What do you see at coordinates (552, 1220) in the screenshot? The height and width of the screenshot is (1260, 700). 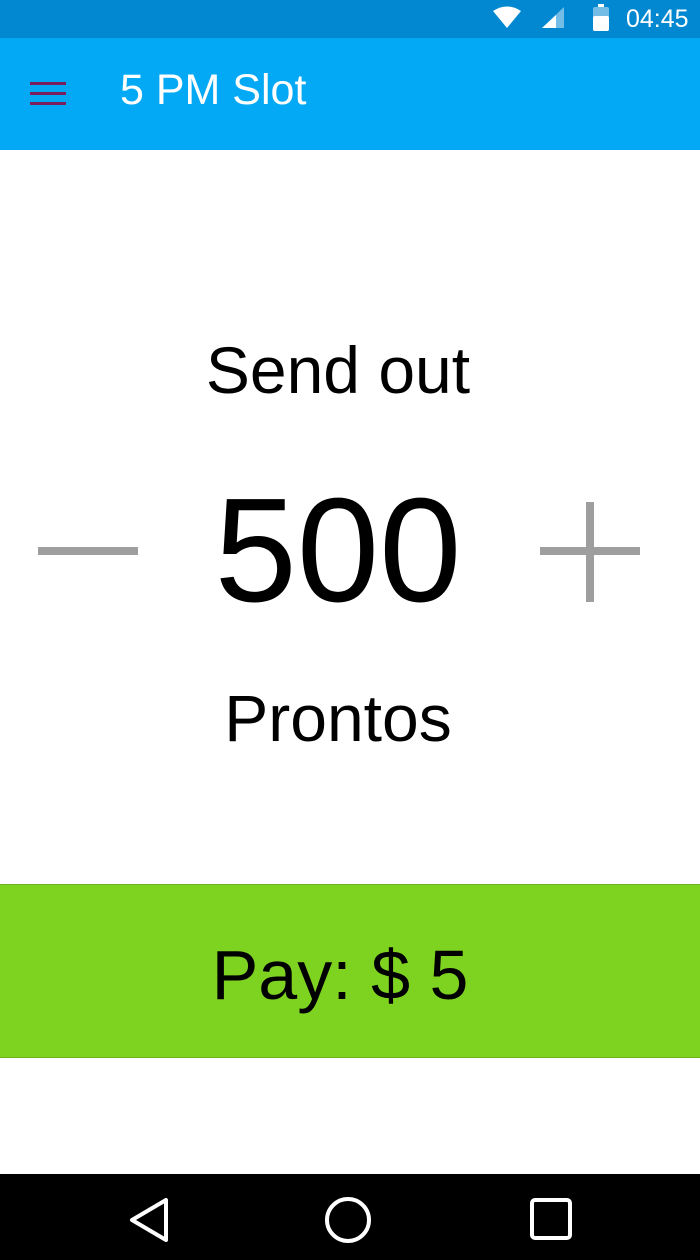 I see `recents-icon` at bounding box center [552, 1220].